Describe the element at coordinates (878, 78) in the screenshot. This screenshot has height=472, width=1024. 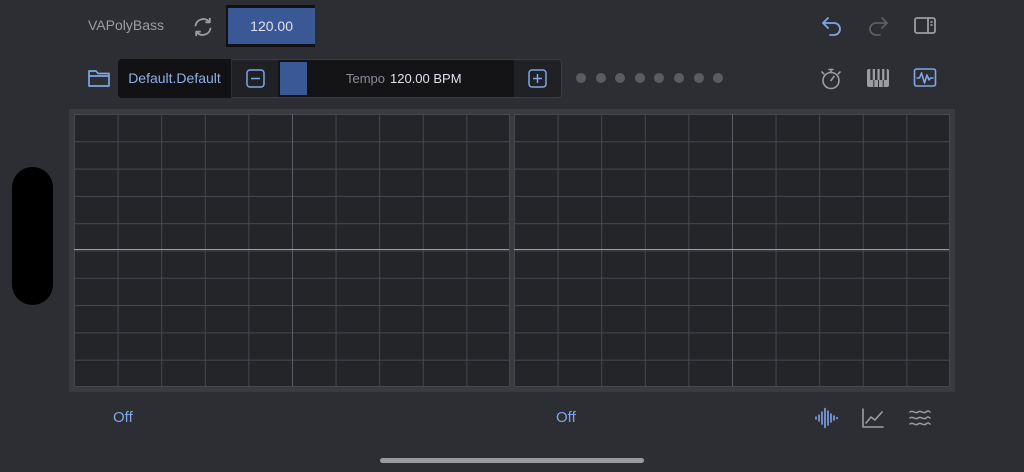
I see `piano-keyboard-icon` at that location.